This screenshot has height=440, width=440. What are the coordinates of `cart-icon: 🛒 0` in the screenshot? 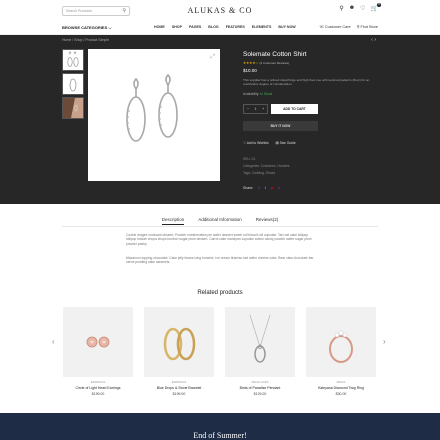 It's located at (376, 7).